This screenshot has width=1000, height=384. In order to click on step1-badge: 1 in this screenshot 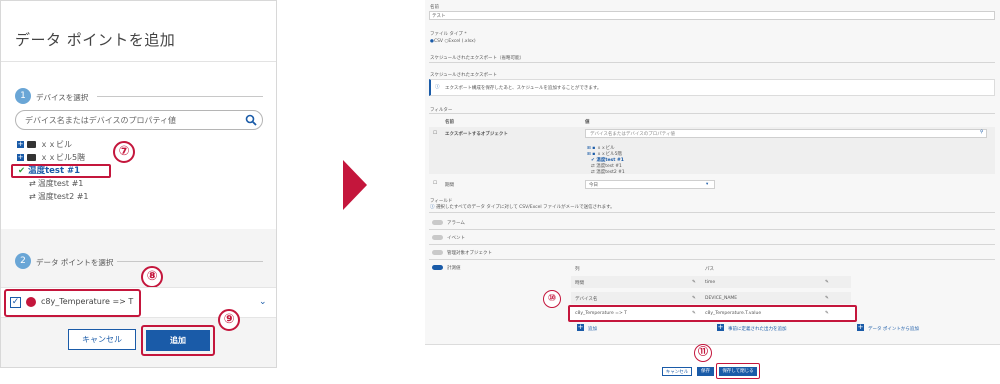, I will do `click(23, 96)`.